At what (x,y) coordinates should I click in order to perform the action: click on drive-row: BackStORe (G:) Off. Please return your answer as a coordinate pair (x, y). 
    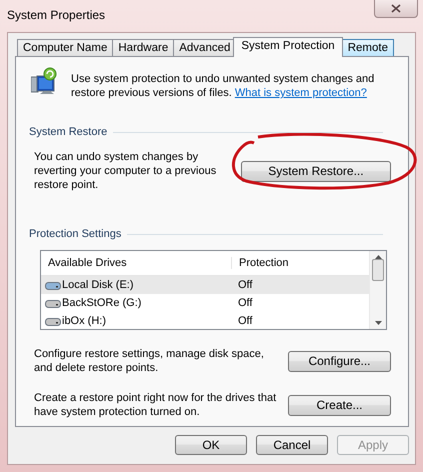
    Looking at the image, I should click on (205, 303).